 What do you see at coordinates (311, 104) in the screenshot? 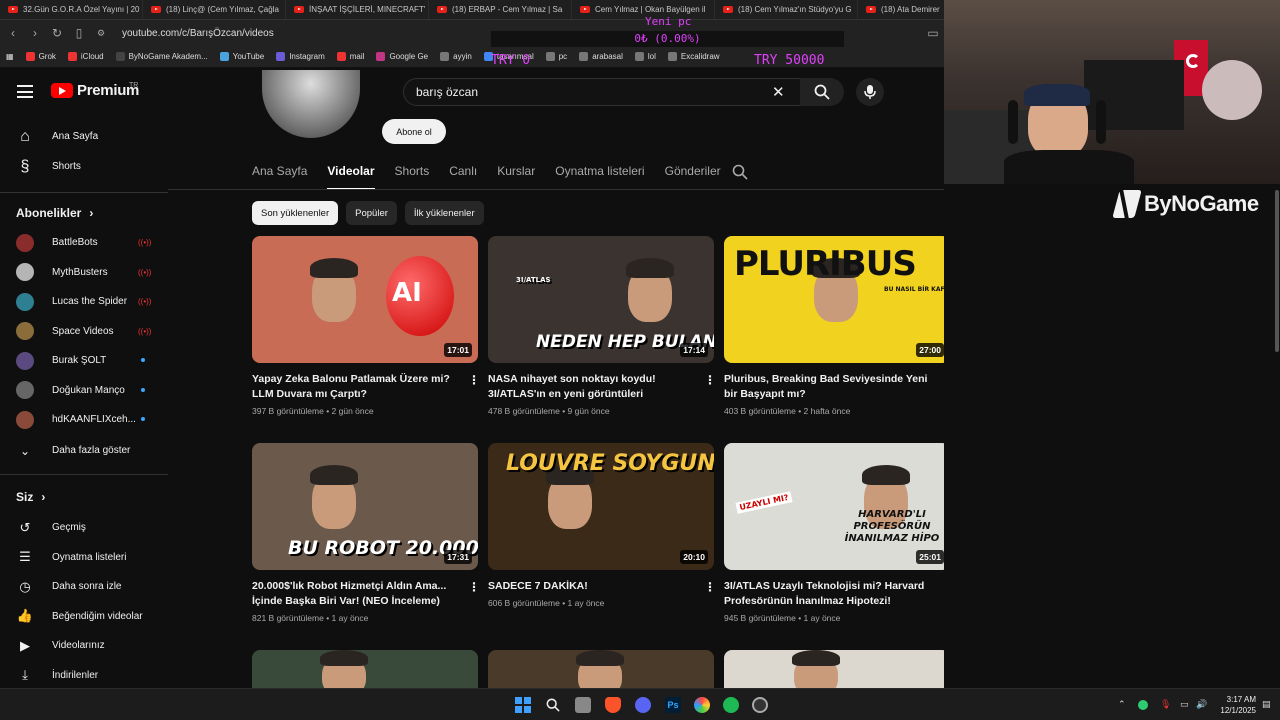
I see `channel-avatar` at bounding box center [311, 104].